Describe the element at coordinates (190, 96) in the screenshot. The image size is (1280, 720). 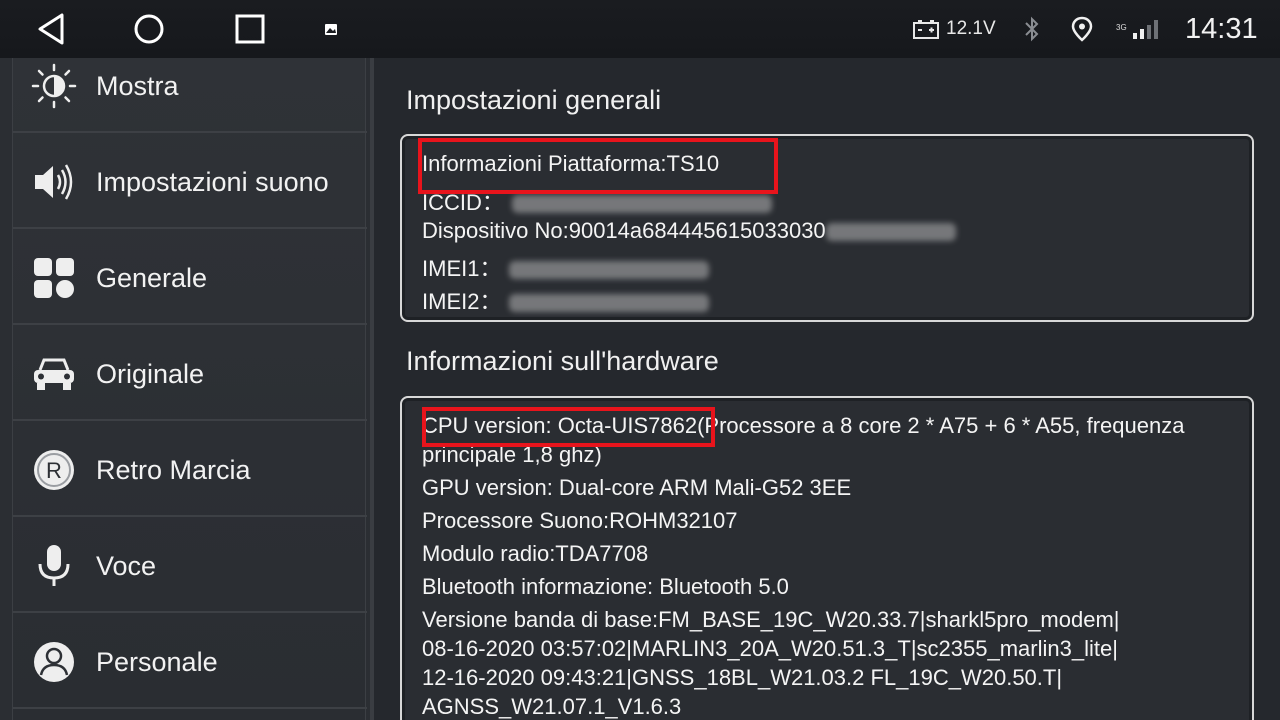
I see `sidebar-item-mostra: Mostra` at that location.